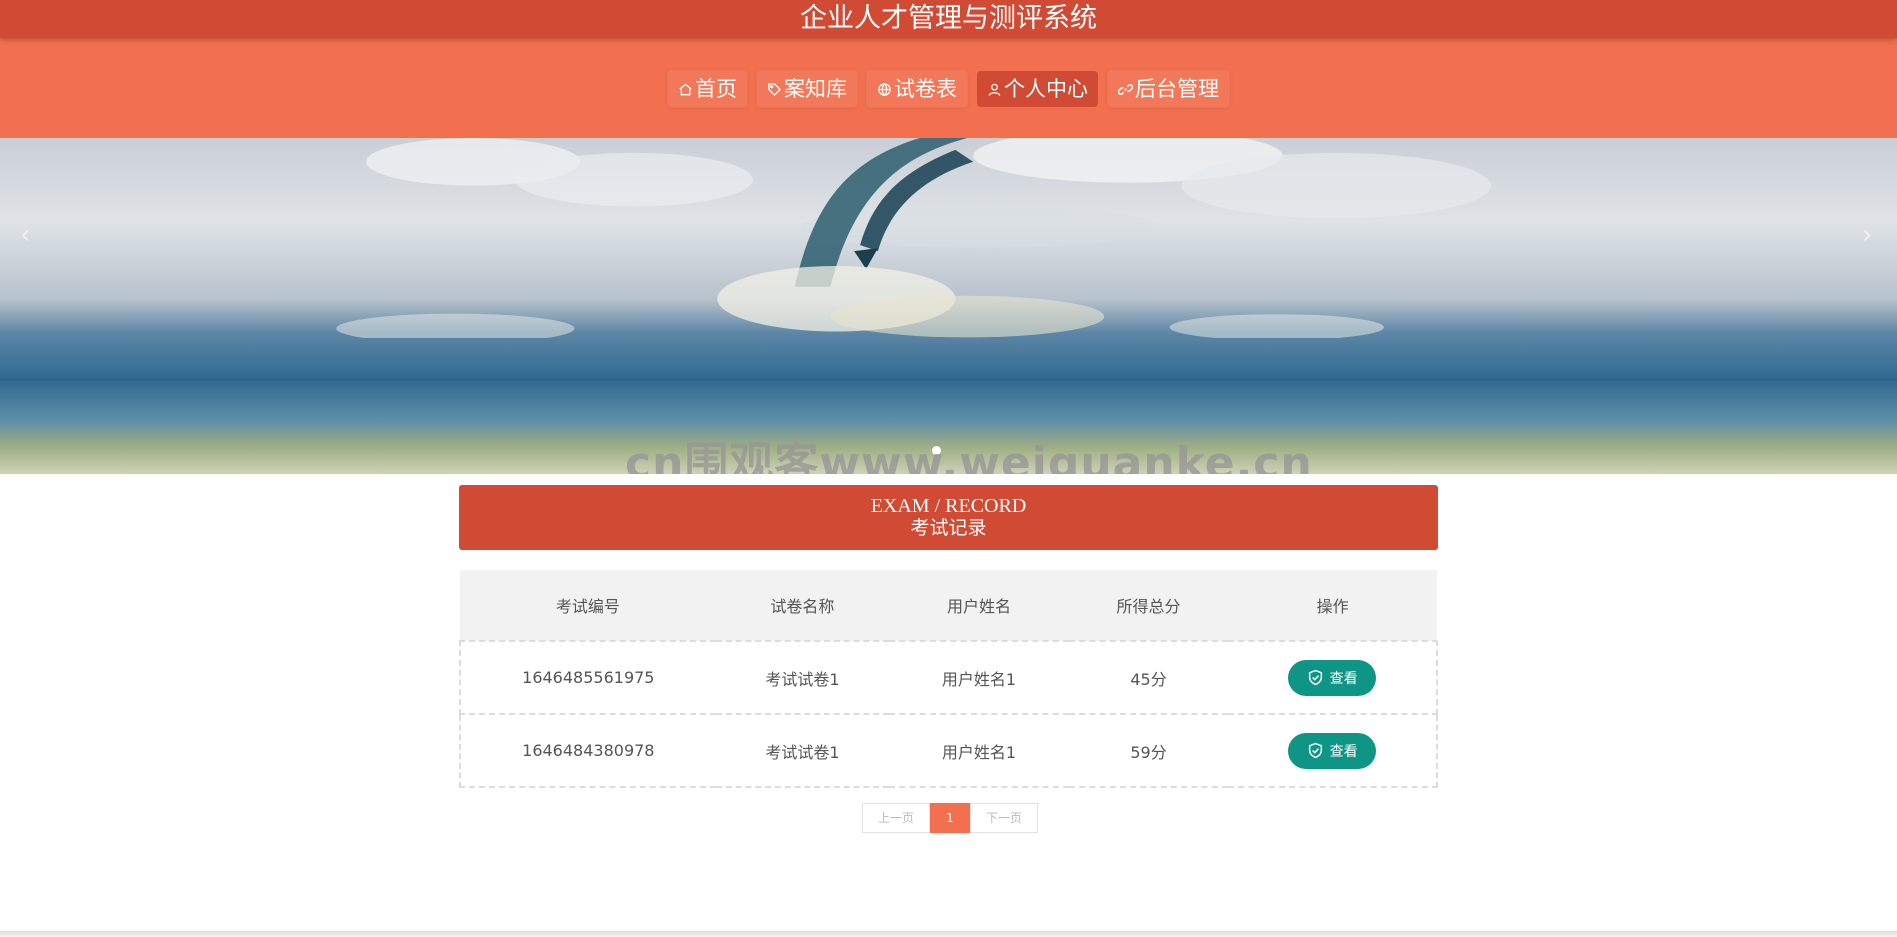 This screenshot has height=937, width=1897. What do you see at coordinates (1332, 605) in the screenshot?
I see `column-header-action: 操作` at bounding box center [1332, 605].